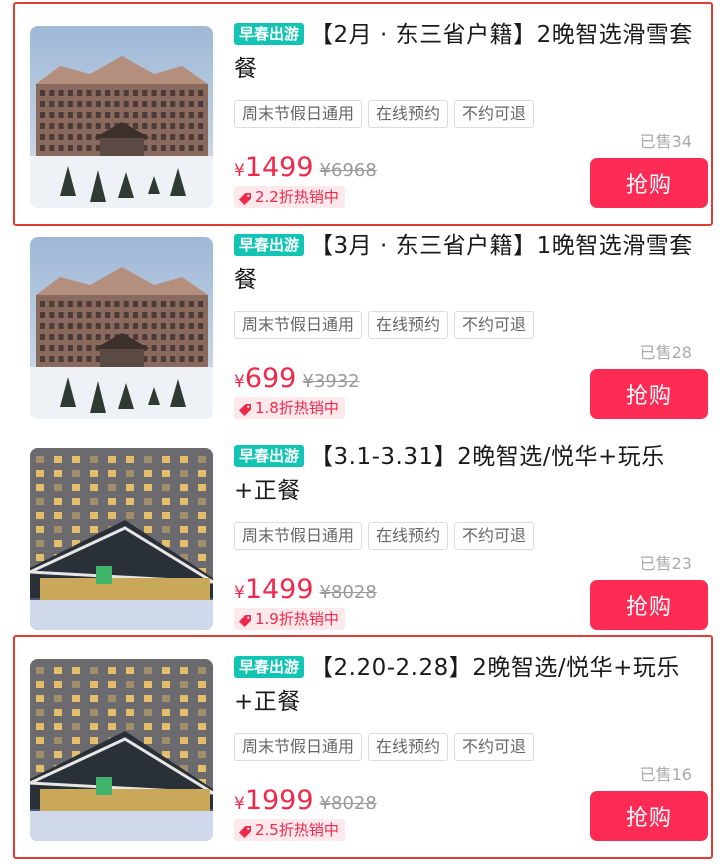  I want to click on price-block: ¥1999 ¥8028, so click(305, 800).